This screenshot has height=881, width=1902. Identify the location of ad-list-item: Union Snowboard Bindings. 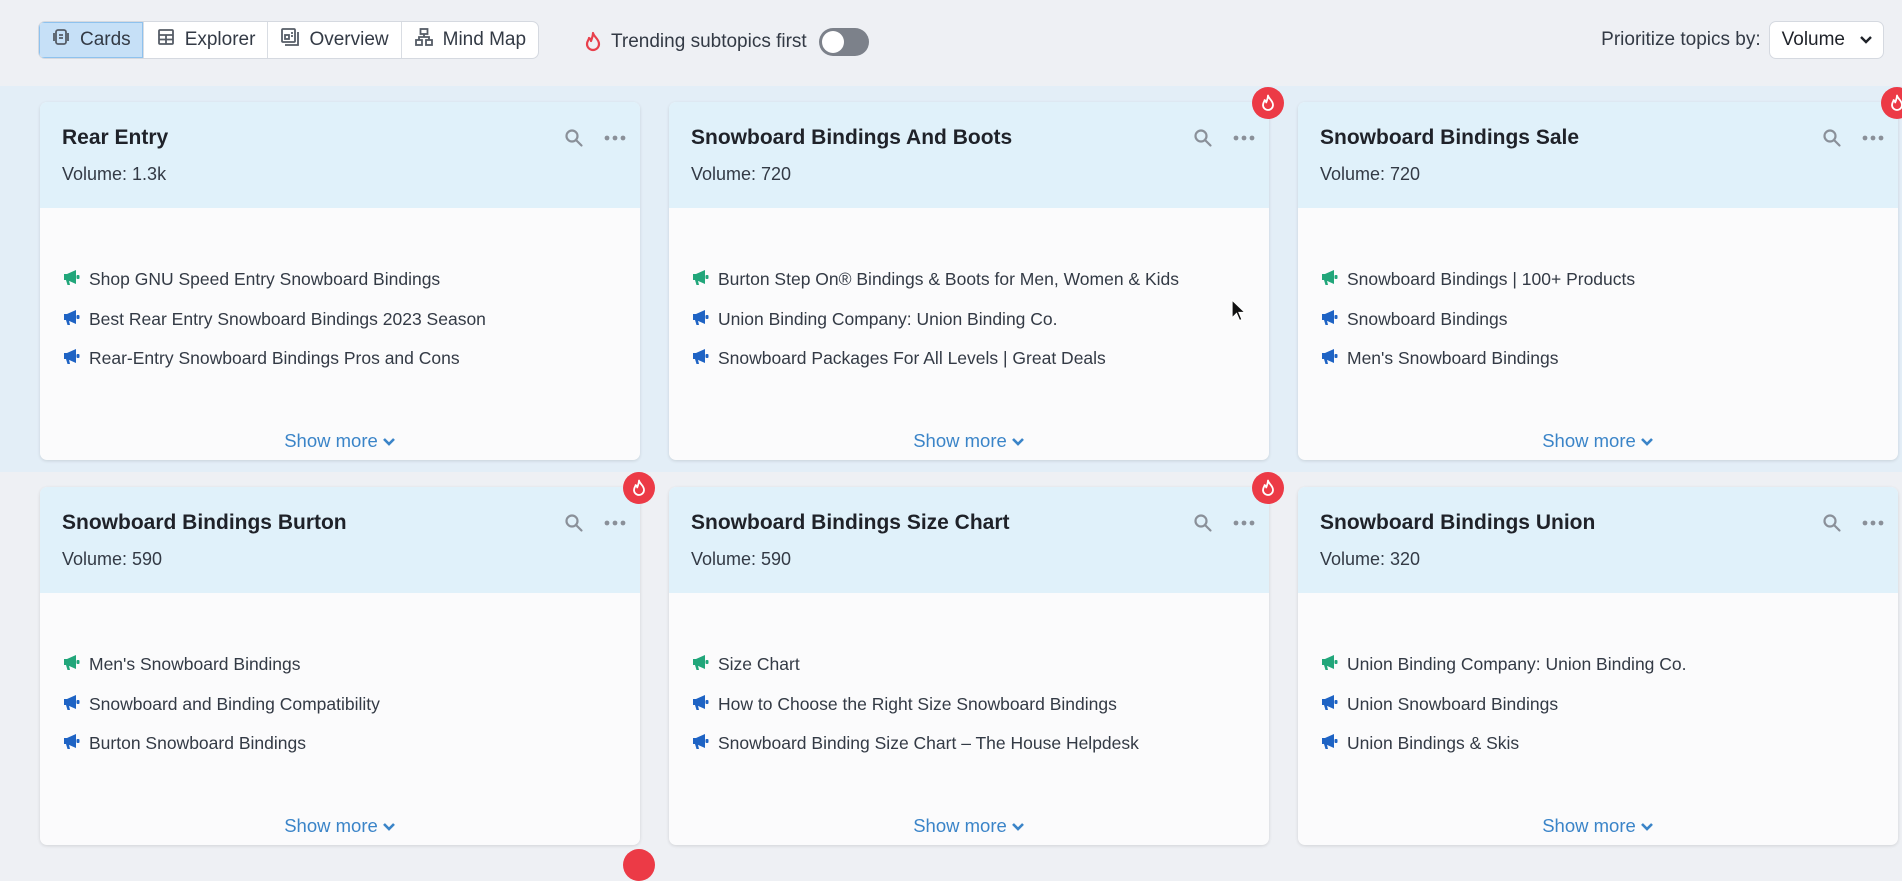
(1598, 705).